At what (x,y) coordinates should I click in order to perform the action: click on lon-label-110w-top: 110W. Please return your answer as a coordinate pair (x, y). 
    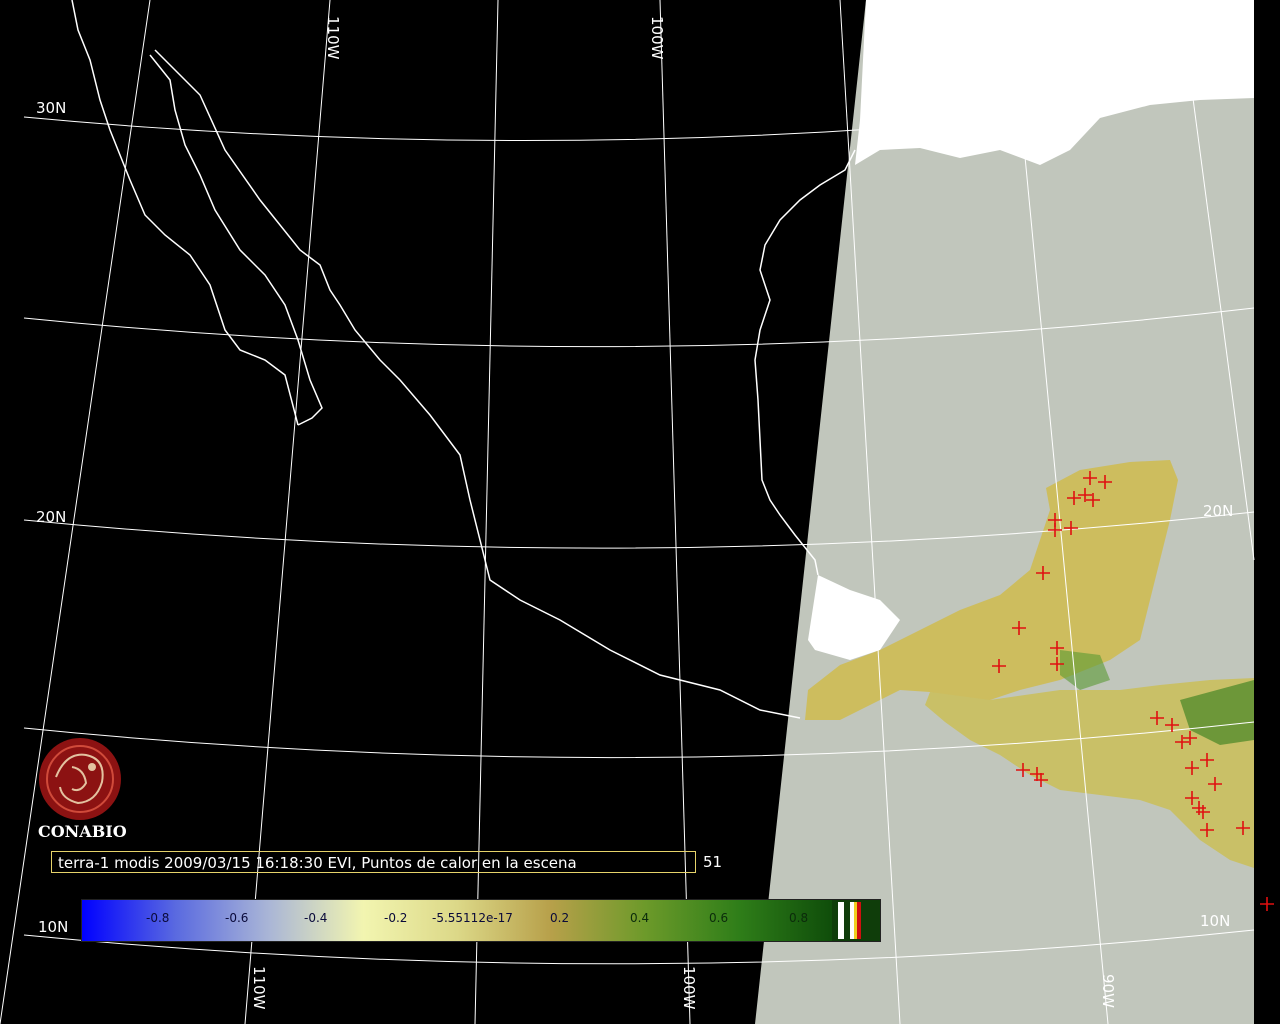
    Looking at the image, I should click on (333, 38).